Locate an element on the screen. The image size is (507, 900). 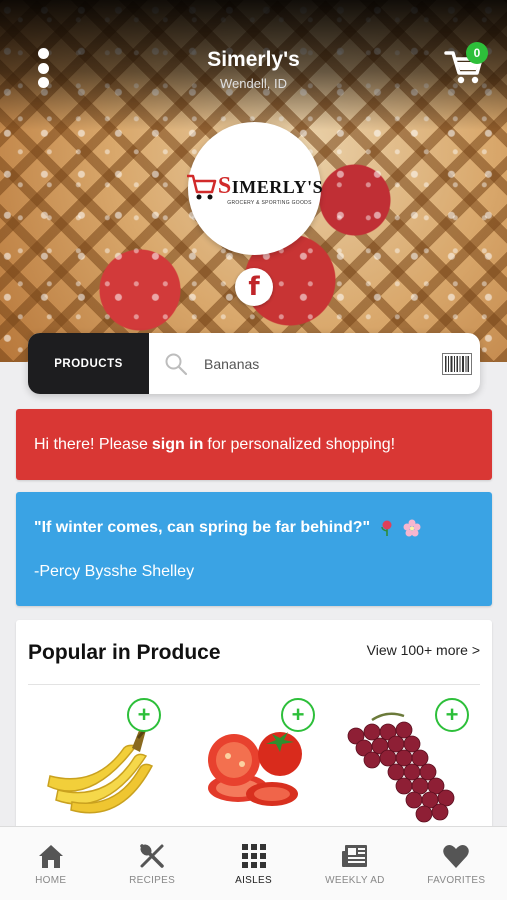
facebook-button: f is located at coordinates (254, 287).